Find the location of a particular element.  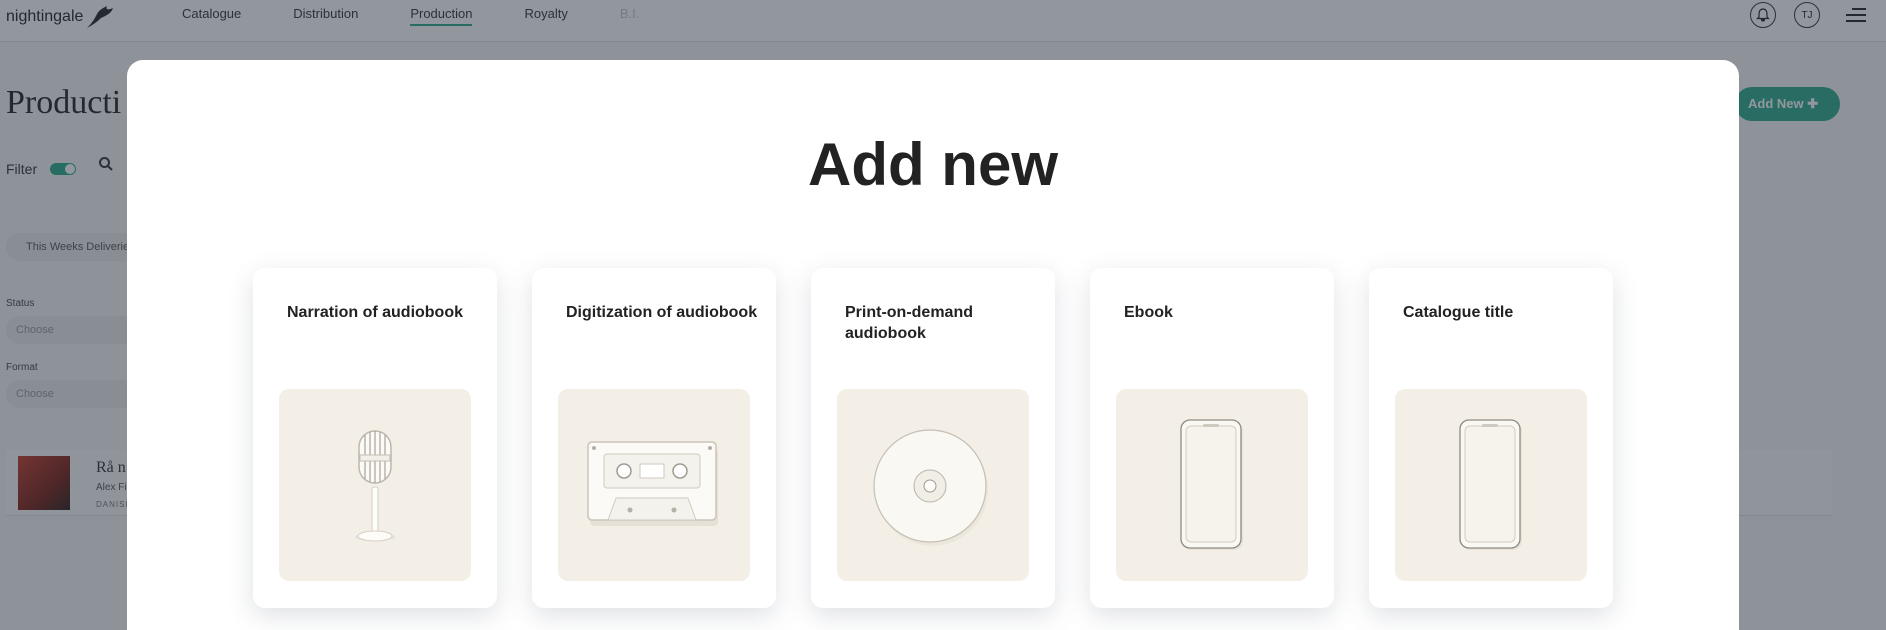

card-label: Catalogue title is located at coordinates (1458, 312).